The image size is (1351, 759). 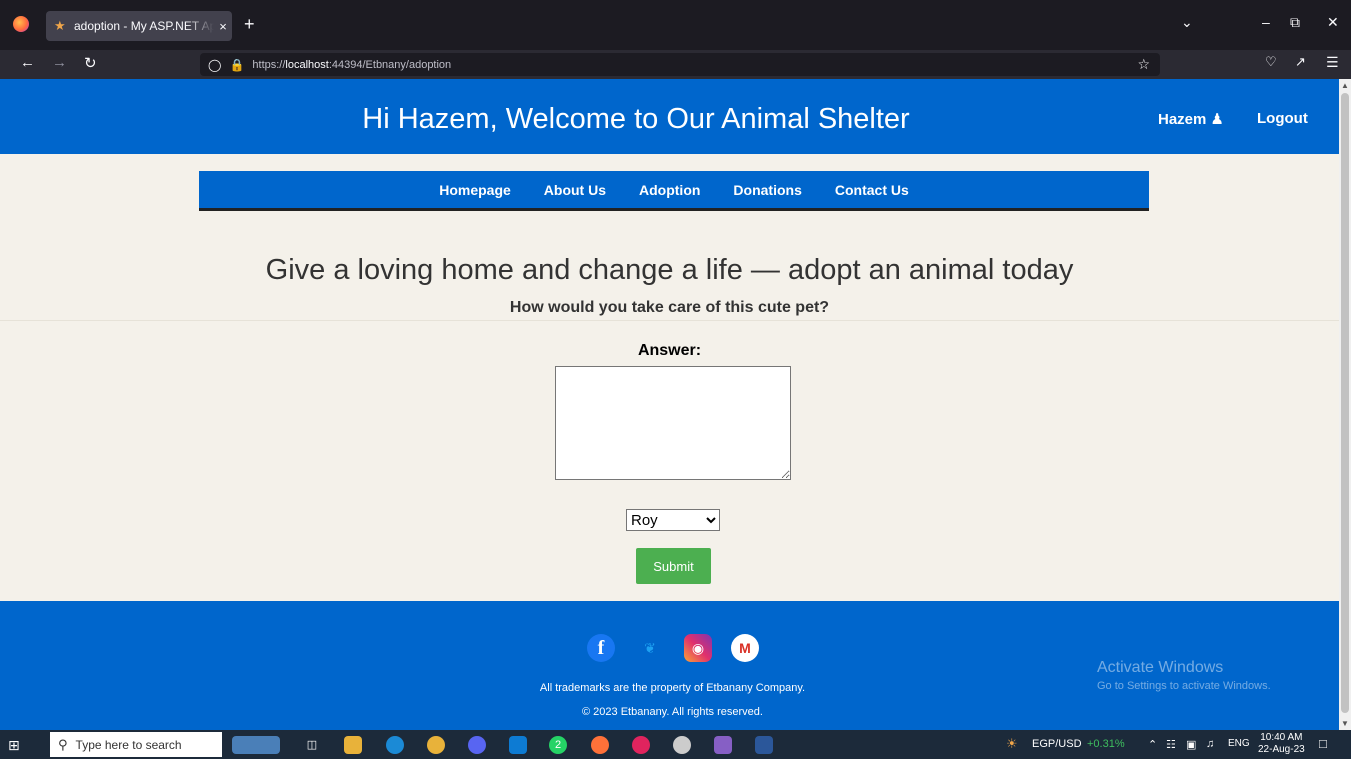 I want to click on menu-contact-us: Contact Us, so click(x=872, y=190).